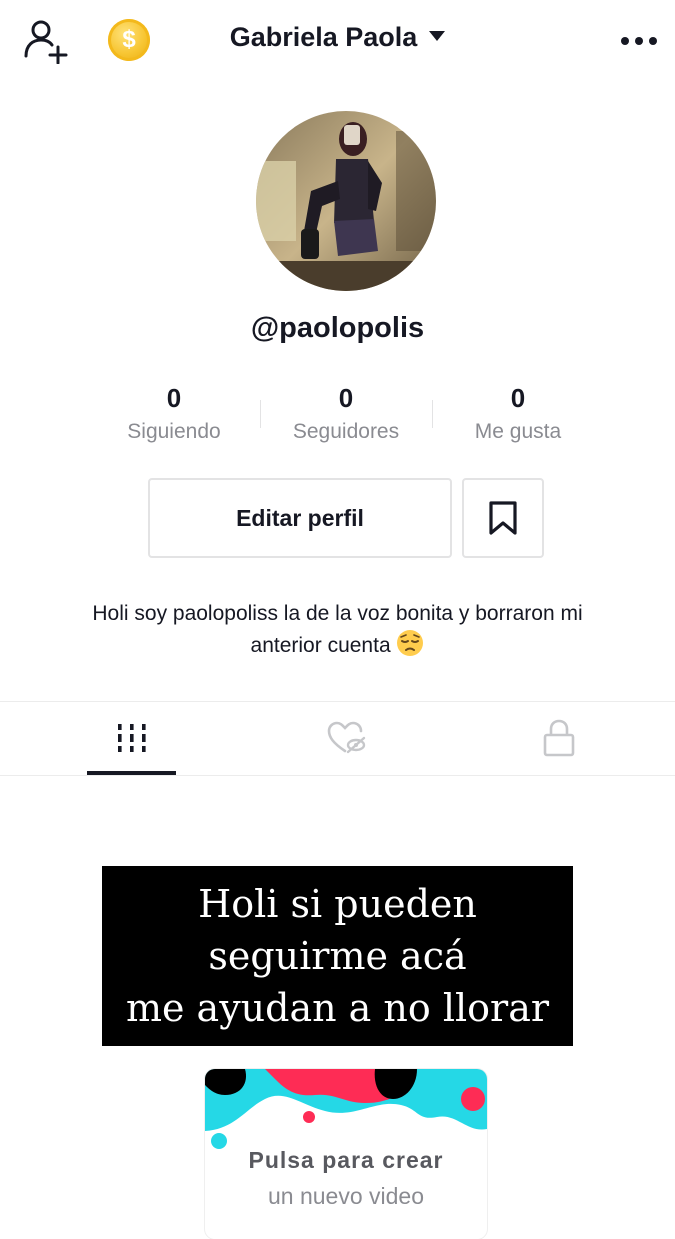 The height and width of the screenshot is (1239, 675). I want to click on add-user-icon, so click(45, 41).